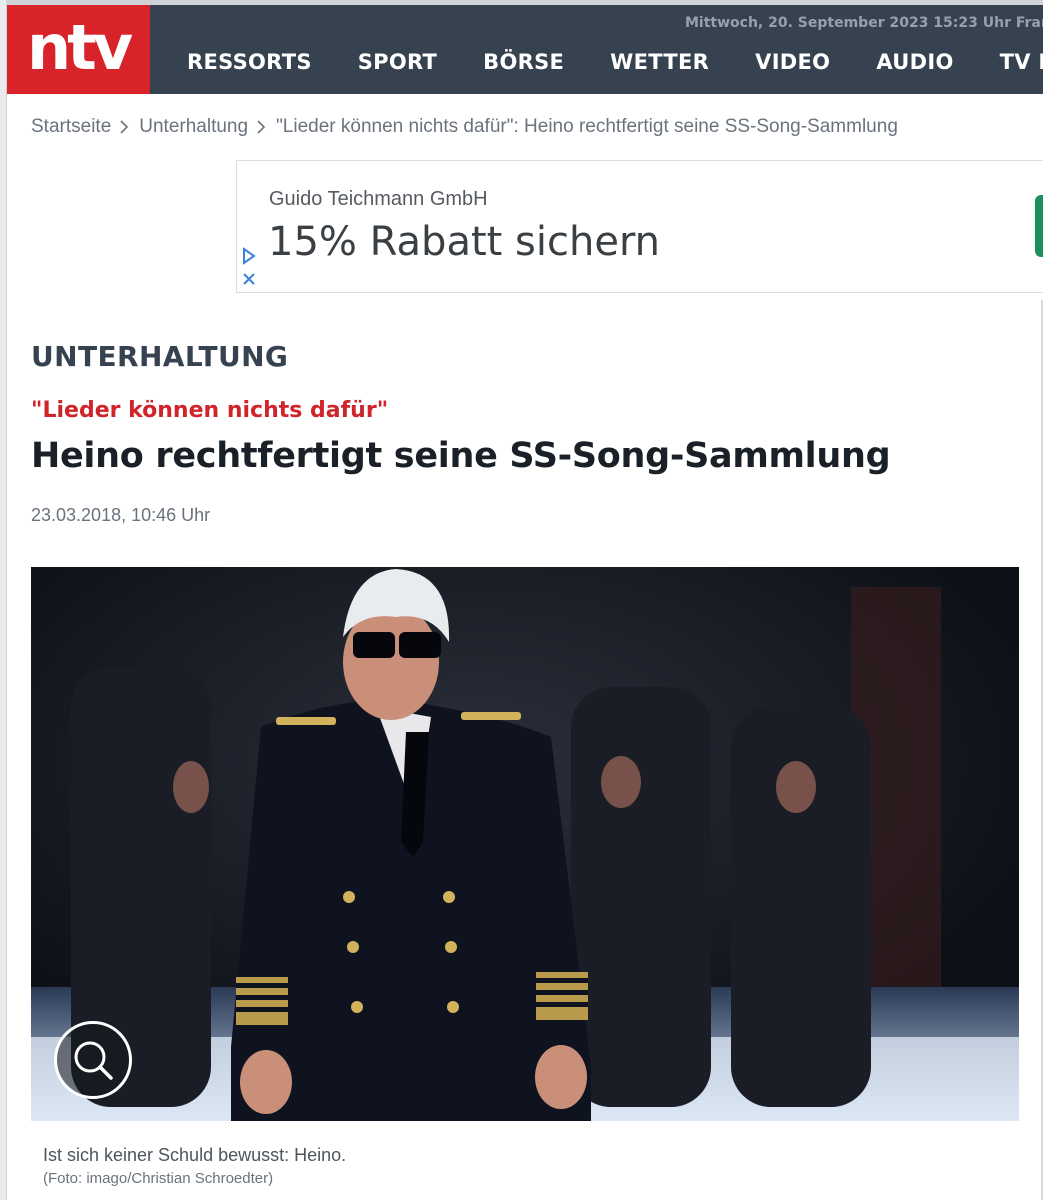  I want to click on zoom-button, so click(93, 1060).